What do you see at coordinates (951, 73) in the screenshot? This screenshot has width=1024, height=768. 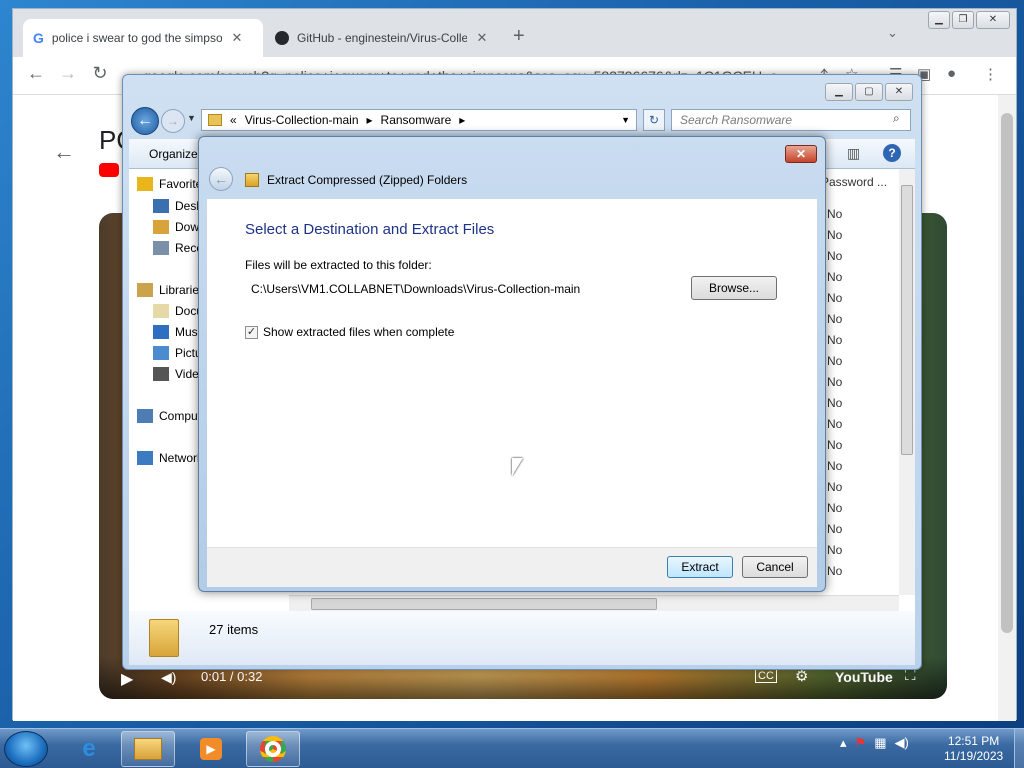 I see `profile-avatar-icon: ●` at bounding box center [951, 73].